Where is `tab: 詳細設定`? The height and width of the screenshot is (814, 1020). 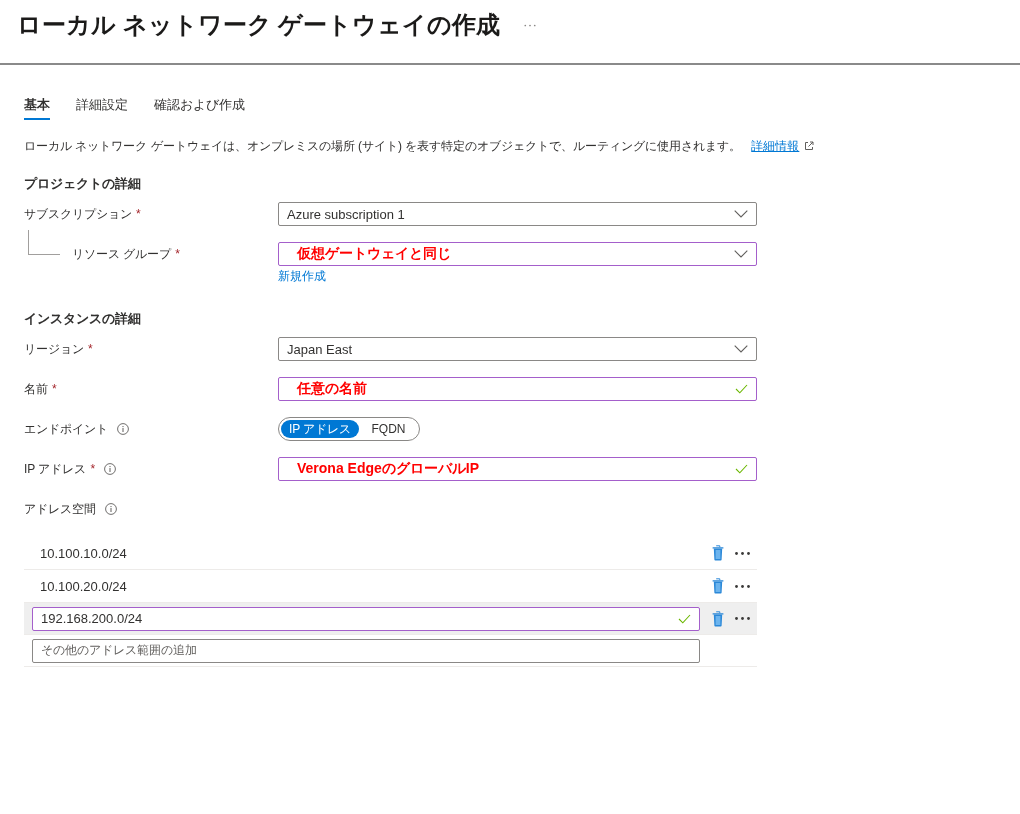 tab: 詳細設定 is located at coordinates (102, 108).